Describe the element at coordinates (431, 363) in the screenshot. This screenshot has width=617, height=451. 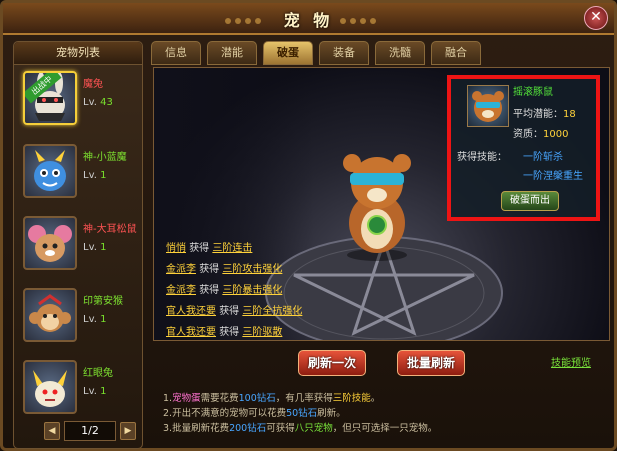
I see `batch-refresh-button: 批量刷新` at that location.